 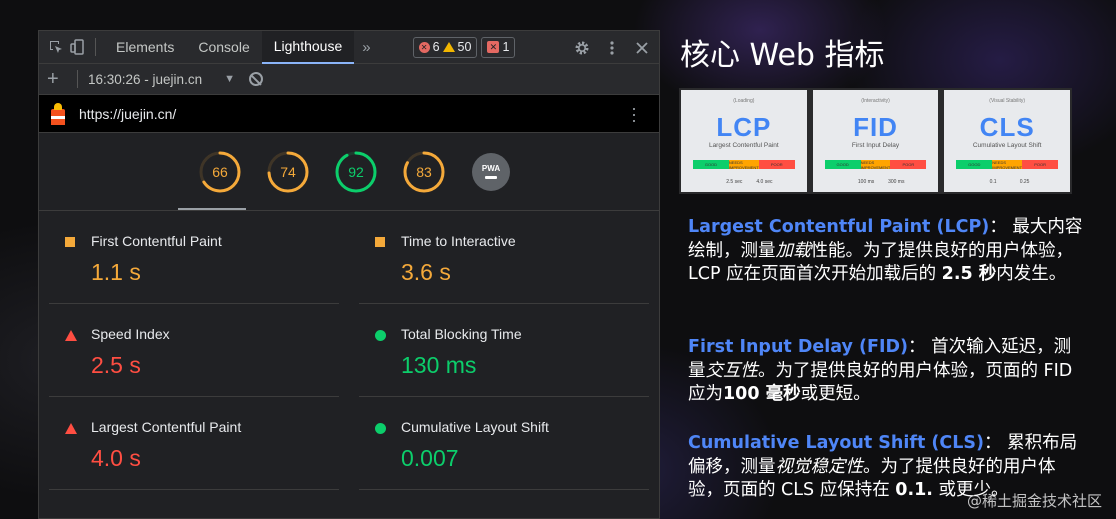 What do you see at coordinates (743, 145) in the screenshot?
I see `card-name: Largest Contentful Paint` at bounding box center [743, 145].